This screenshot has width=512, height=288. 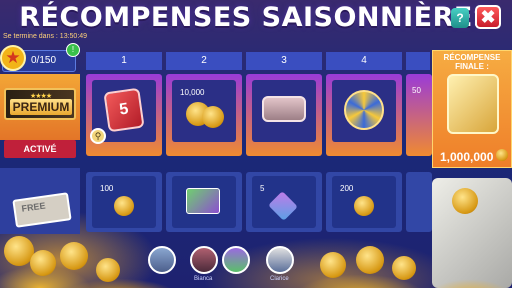 What do you see at coordinates (472, 62) in the screenshot?
I see `final-reward-label: RÉCOMPENSE FINALE :` at bounding box center [472, 62].